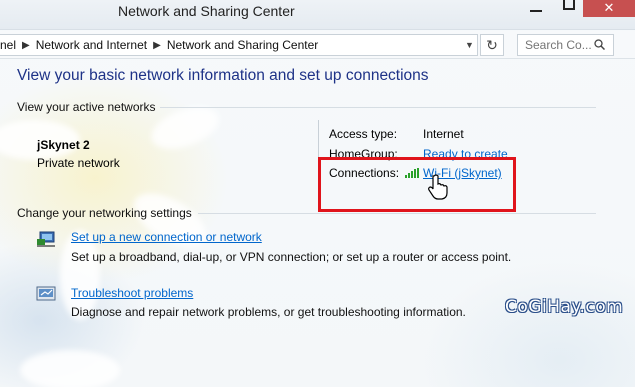  I want to click on hand-cursor-icon, so click(438, 187).